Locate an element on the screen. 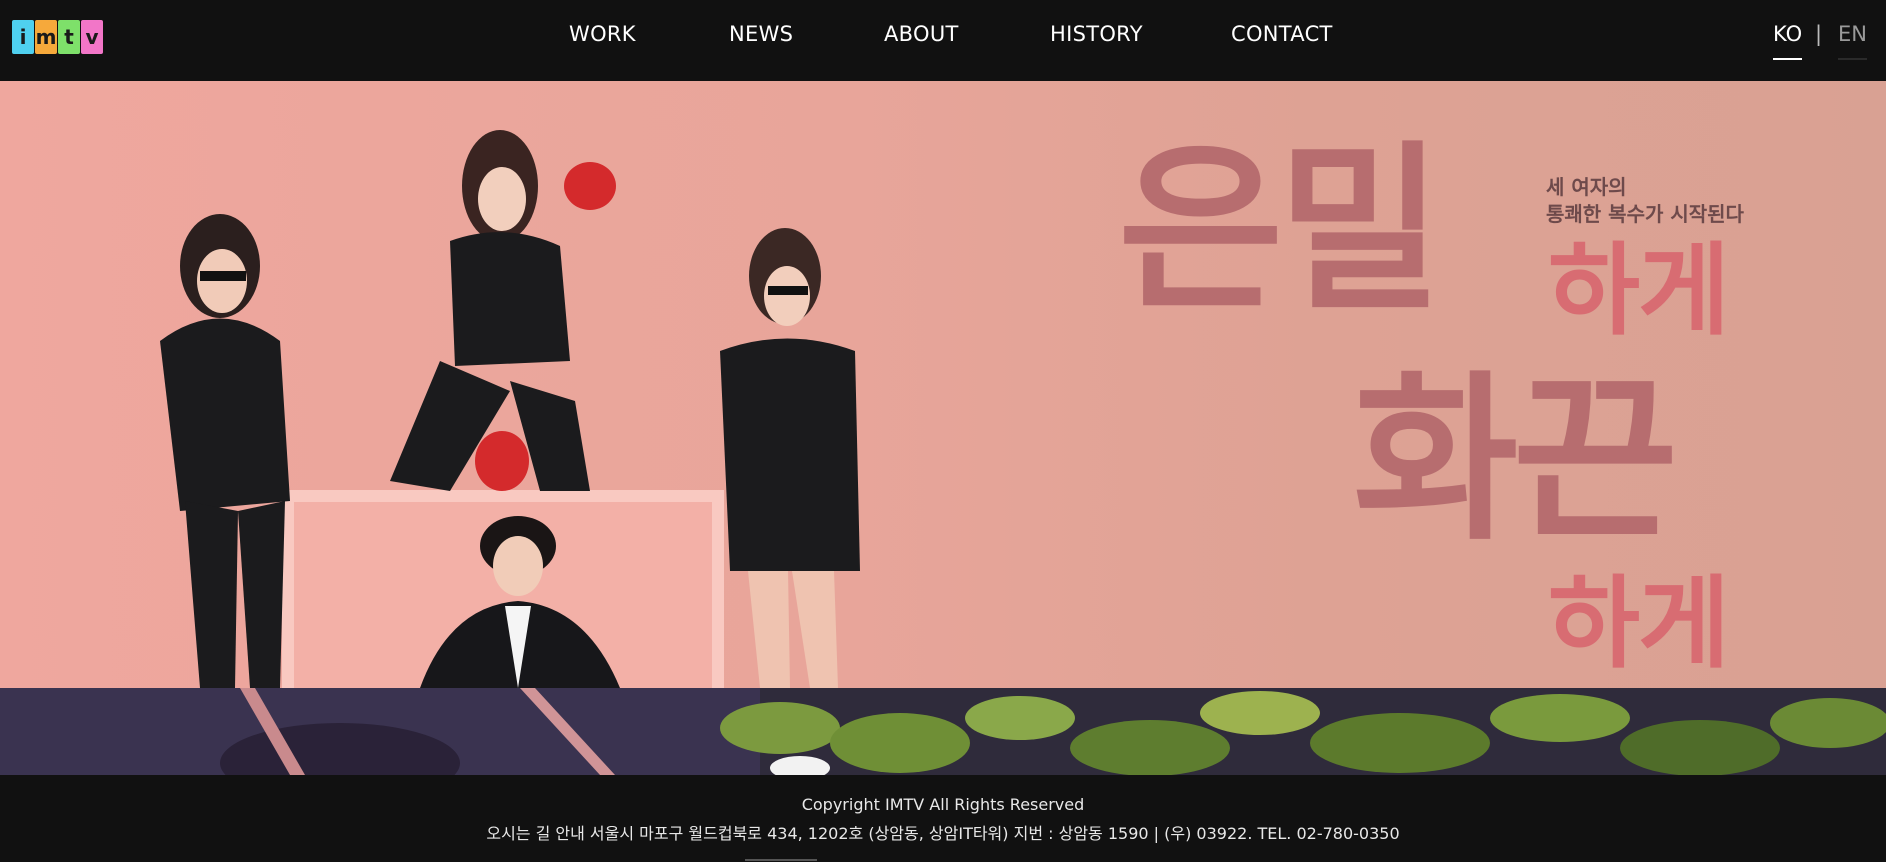  next-slide-preview is located at coordinates (943, 731).